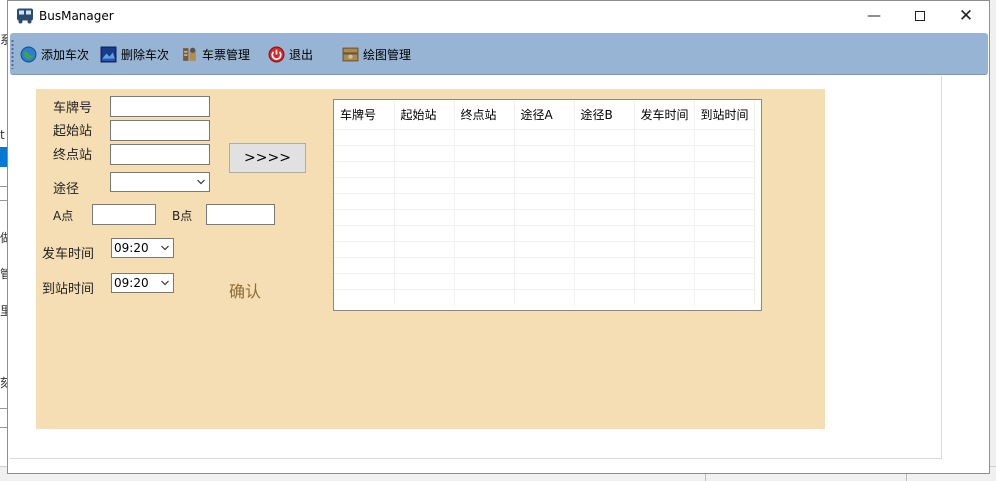 The height and width of the screenshot is (481, 996). I want to click on drawing-management-button: 绘图管理, so click(376, 54).